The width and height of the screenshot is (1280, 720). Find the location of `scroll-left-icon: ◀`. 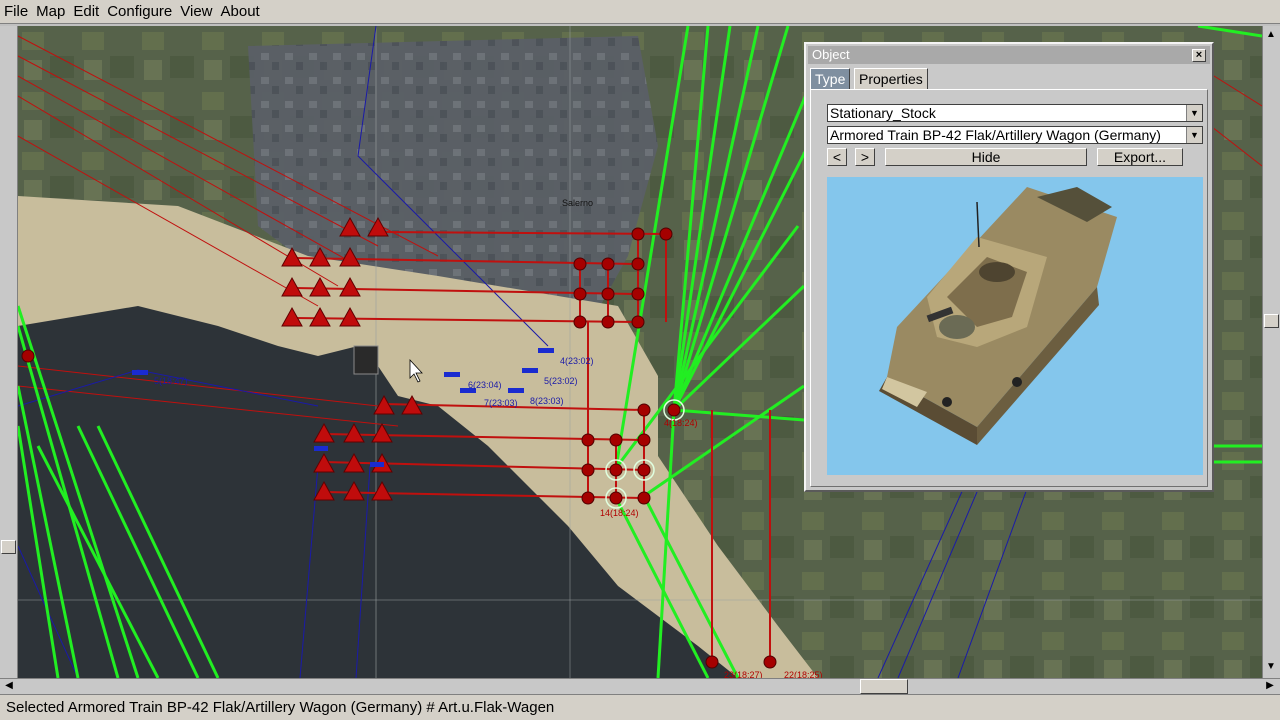

scroll-left-icon: ◀ is located at coordinates (9, 686).